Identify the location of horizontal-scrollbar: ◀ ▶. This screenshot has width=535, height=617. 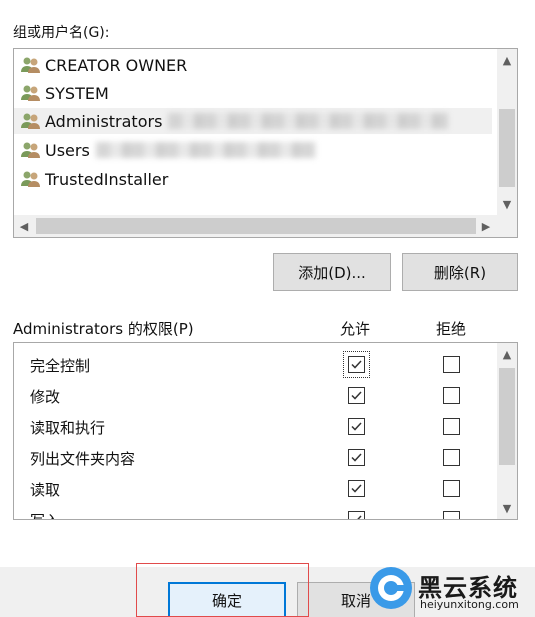
(265, 226).